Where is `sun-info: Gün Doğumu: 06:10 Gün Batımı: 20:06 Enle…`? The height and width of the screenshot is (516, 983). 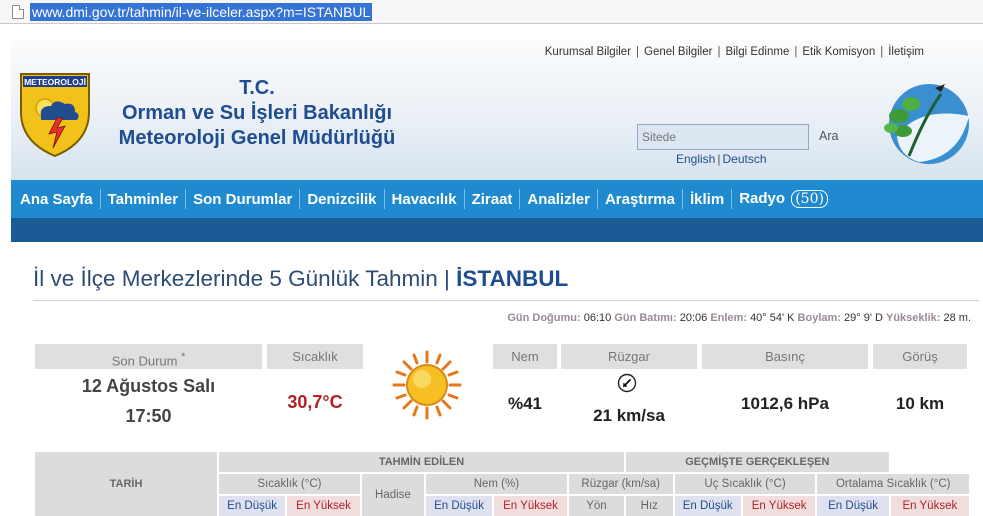
sun-info: Gün Doğumu: 06:10 Gün Batımı: 20:06 Enle… is located at coordinates (739, 318).